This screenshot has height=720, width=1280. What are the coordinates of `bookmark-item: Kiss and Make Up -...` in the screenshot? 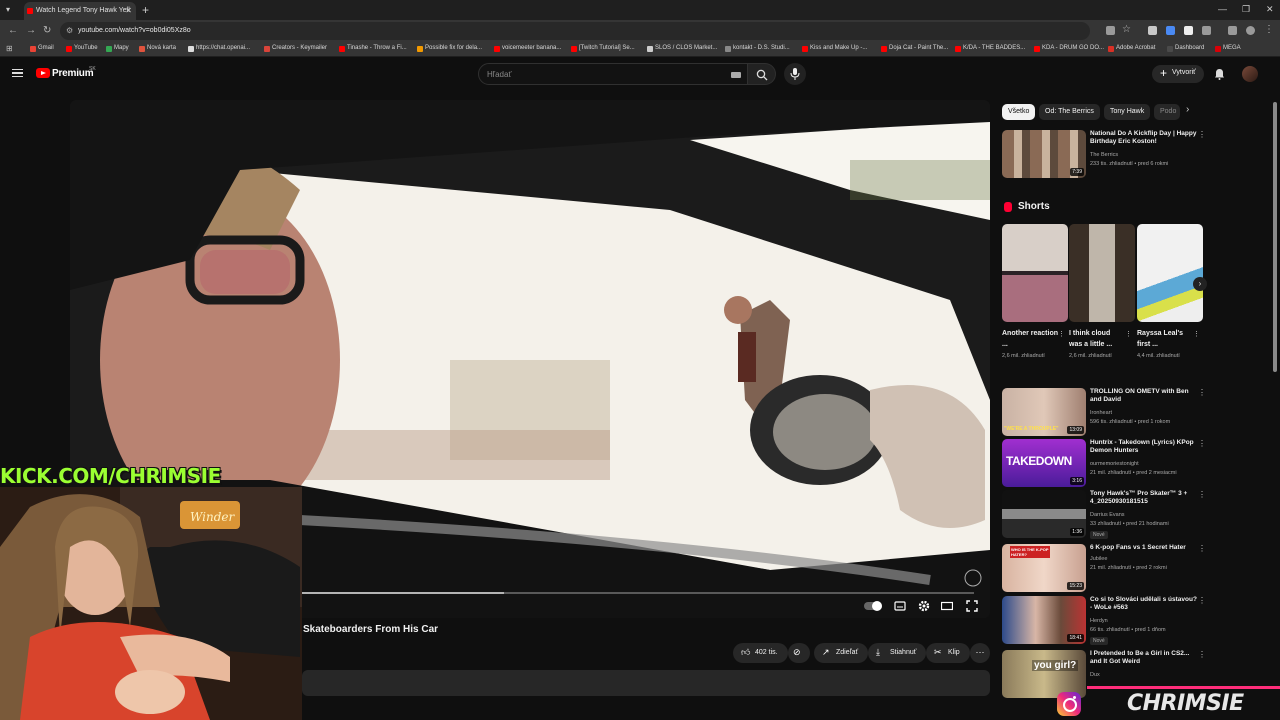 It's located at (834, 48).